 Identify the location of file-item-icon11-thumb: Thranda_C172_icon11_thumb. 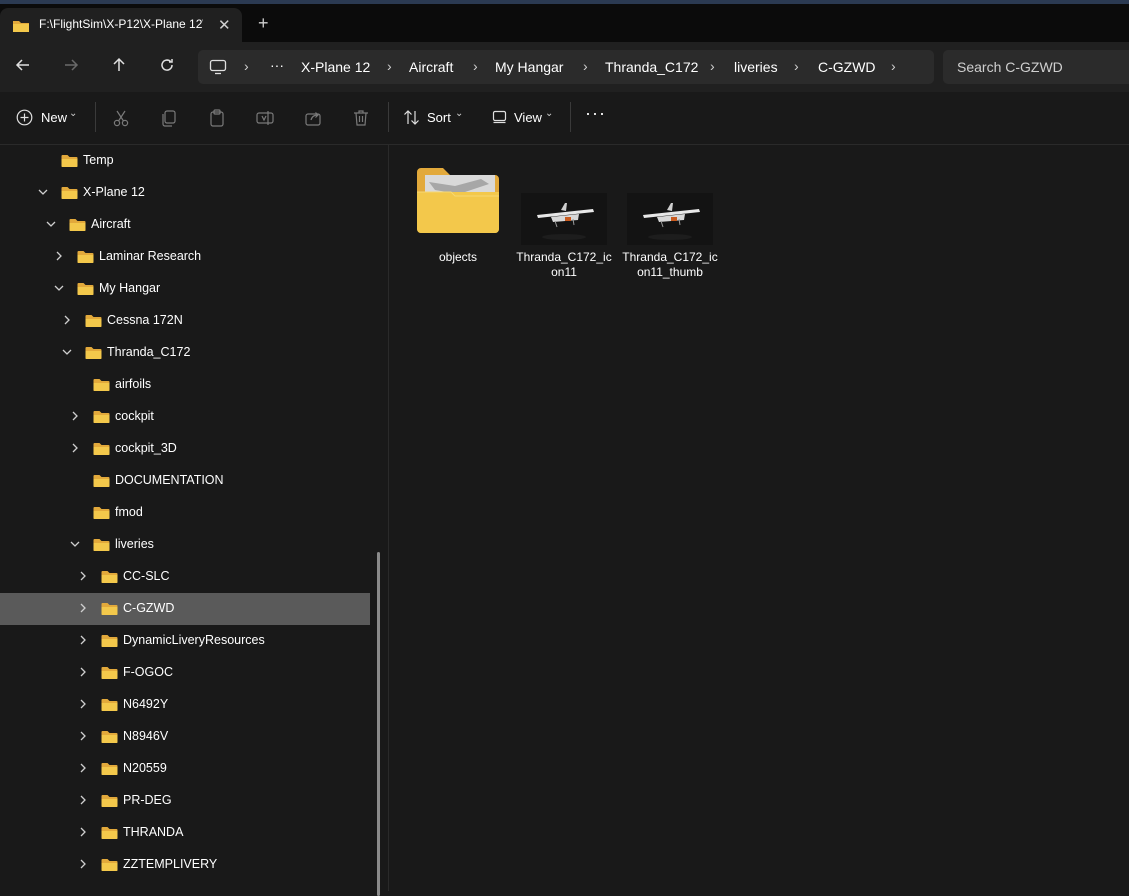
(670, 223).